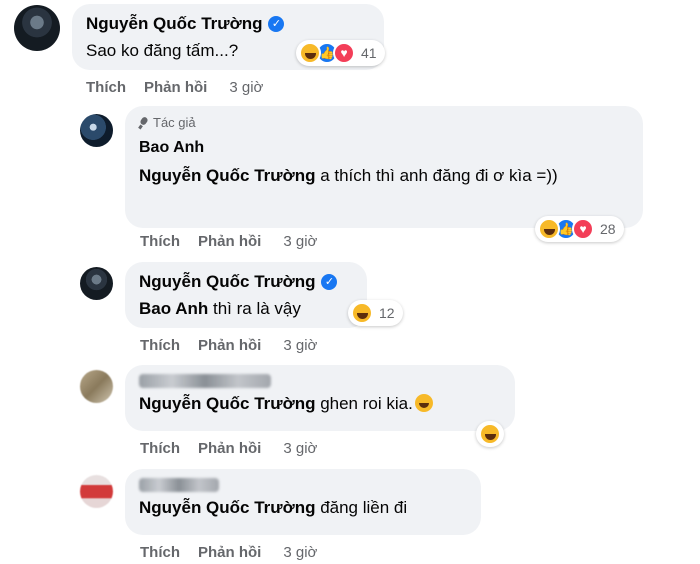  I want to click on comment-text: Nguyễn Quốc Trường đăng liền đi, so click(302, 508).